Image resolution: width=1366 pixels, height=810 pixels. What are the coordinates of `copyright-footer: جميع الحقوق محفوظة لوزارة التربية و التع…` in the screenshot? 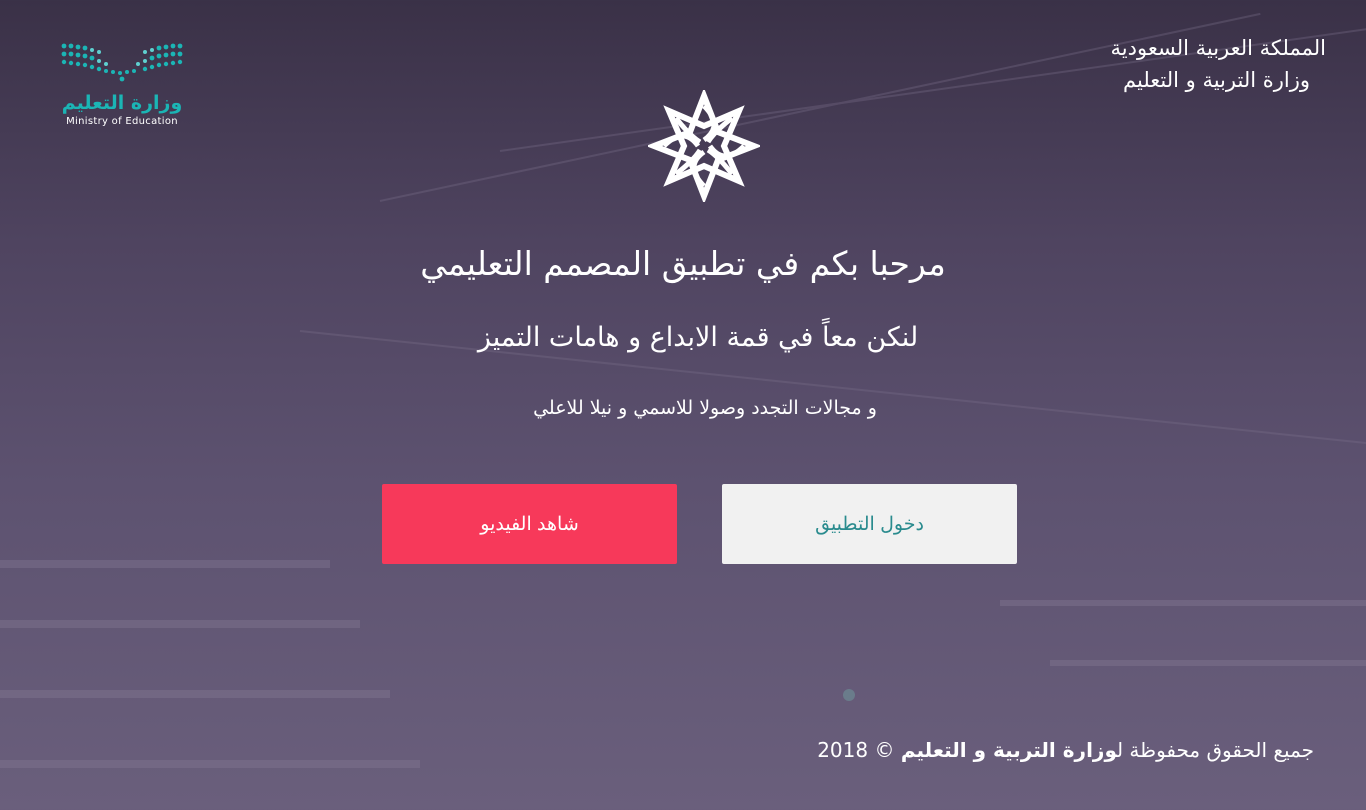 It's located at (1065, 750).